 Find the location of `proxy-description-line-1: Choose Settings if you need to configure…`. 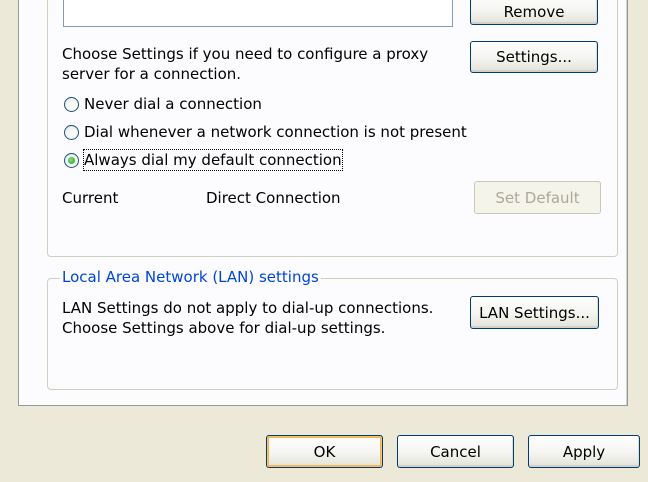

proxy-description-line-1: Choose Settings if you need to configure… is located at coordinates (245, 54).